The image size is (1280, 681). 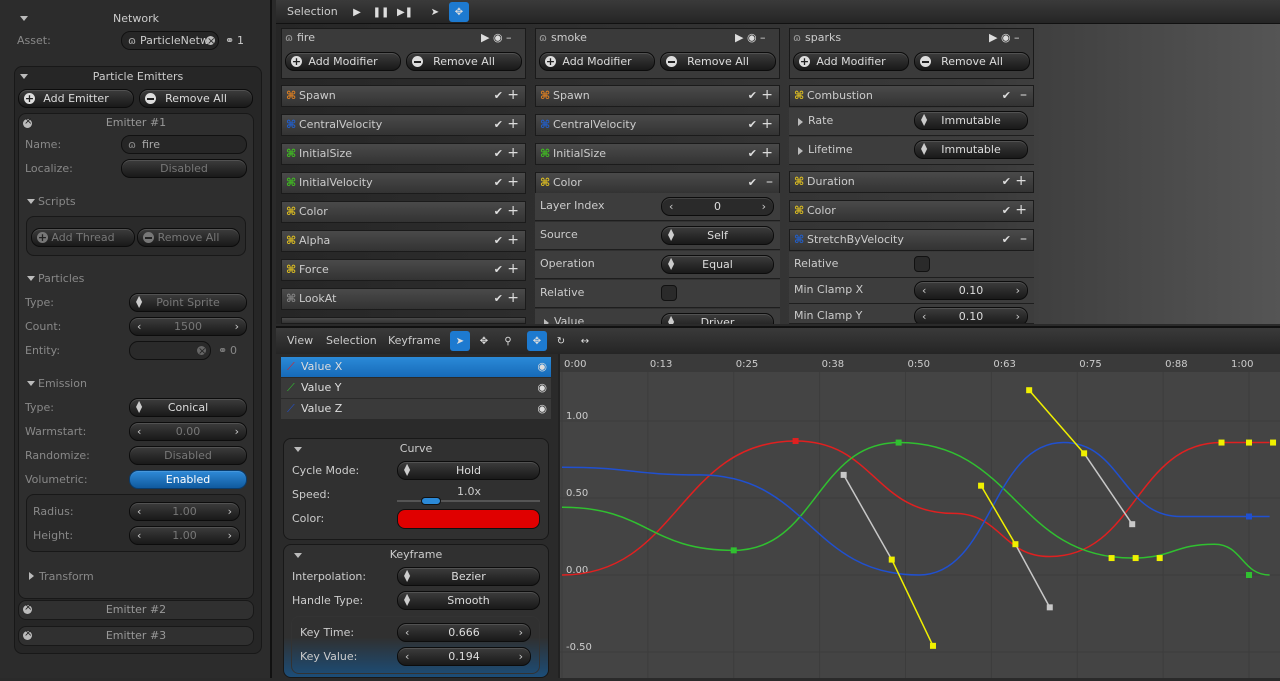 I want to click on localize-button: Disabled, so click(x=184, y=168).